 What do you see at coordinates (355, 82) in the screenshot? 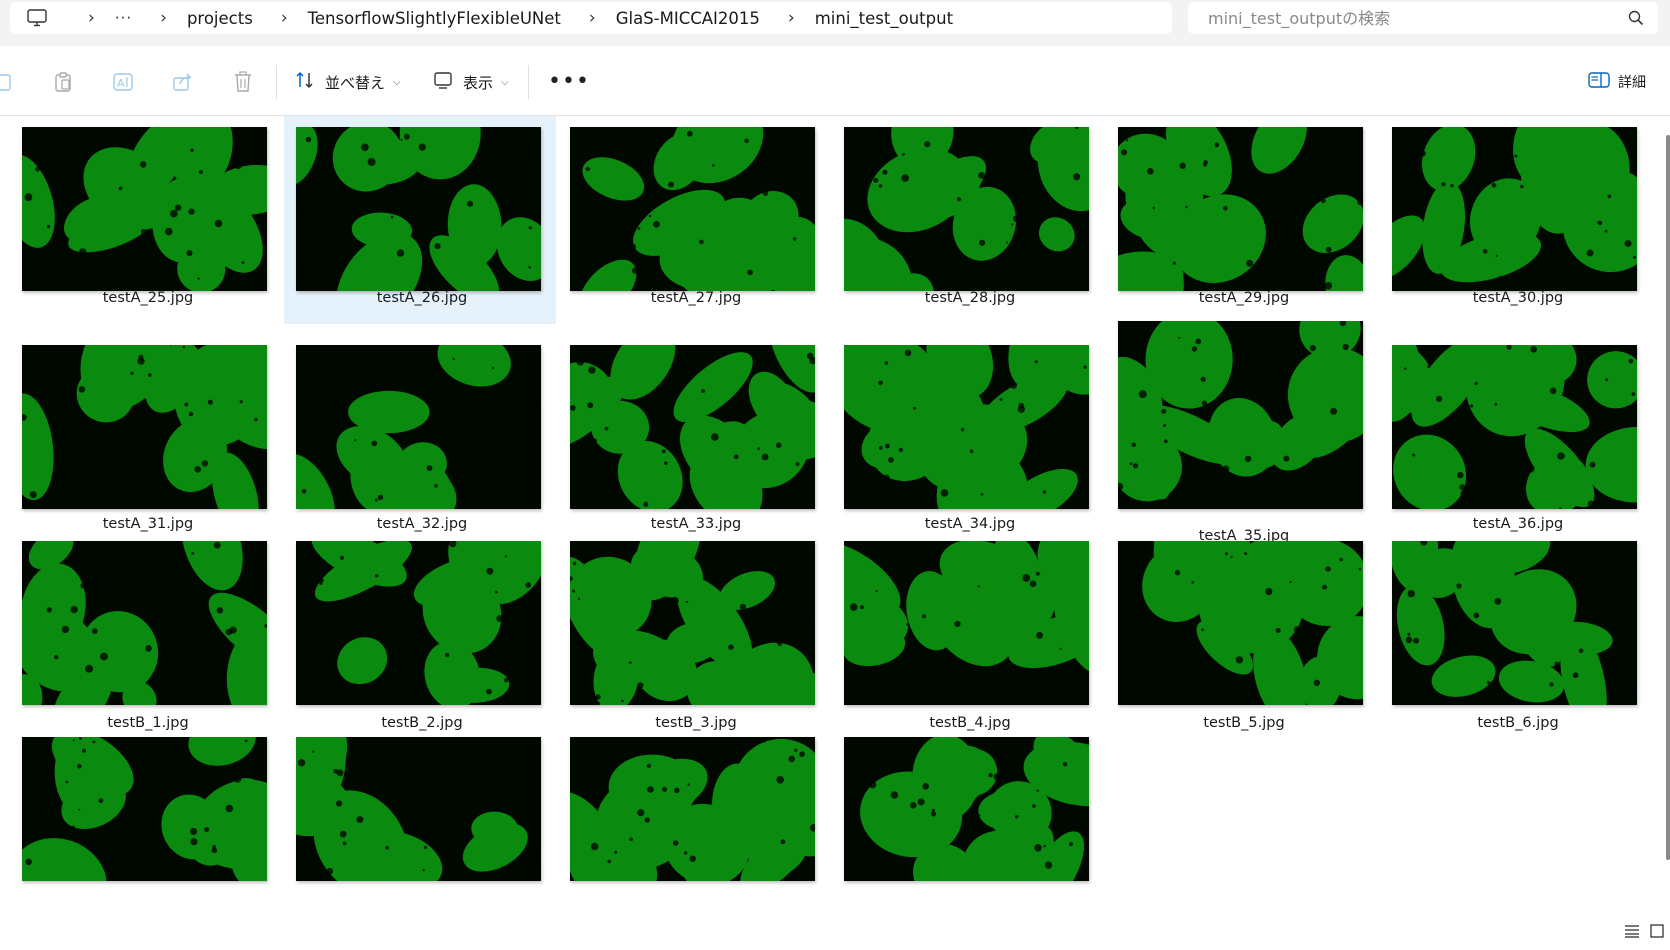
I see `sort-label: 並べ替え` at bounding box center [355, 82].